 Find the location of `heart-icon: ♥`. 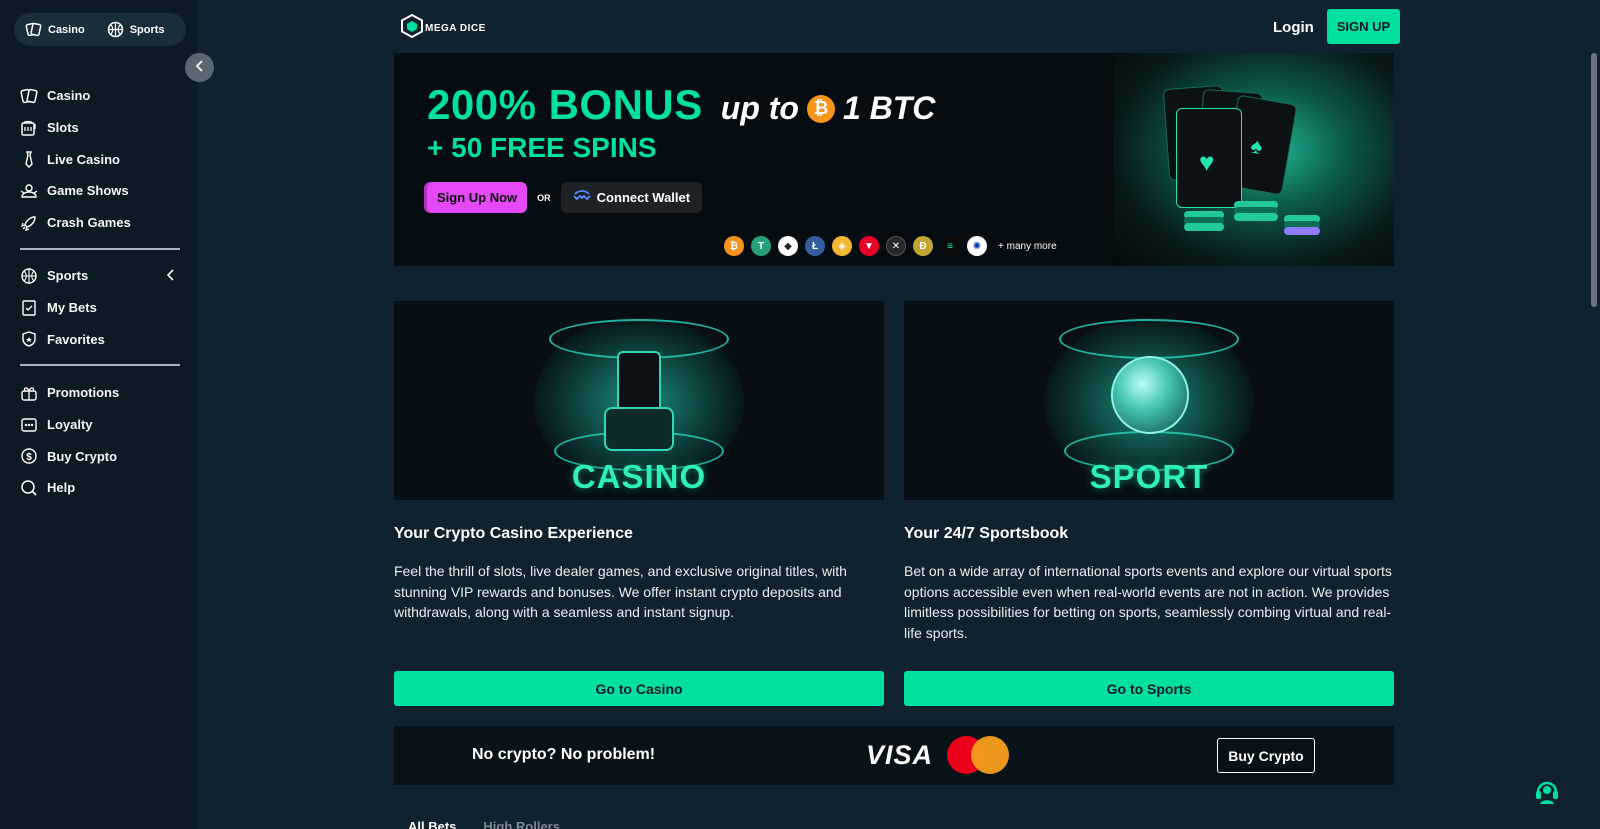

heart-icon: ♥ is located at coordinates (1207, 162).